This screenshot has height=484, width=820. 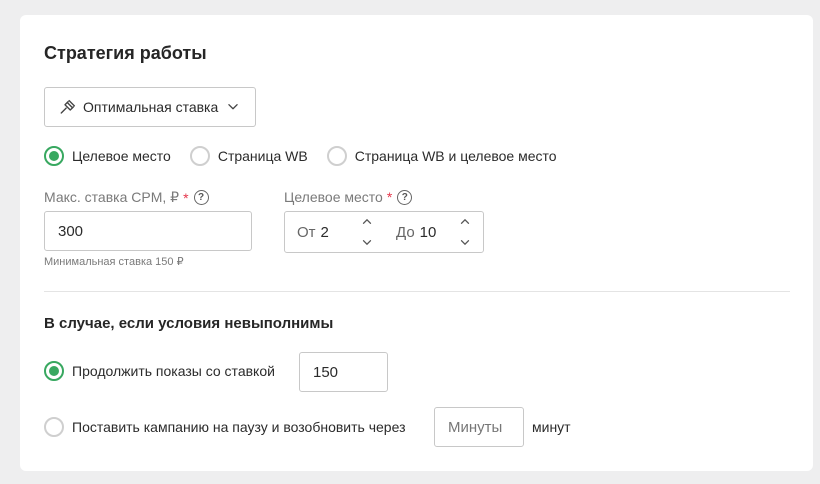 What do you see at coordinates (324, 232) in the screenshot?
I see `from-value: 2` at bounding box center [324, 232].